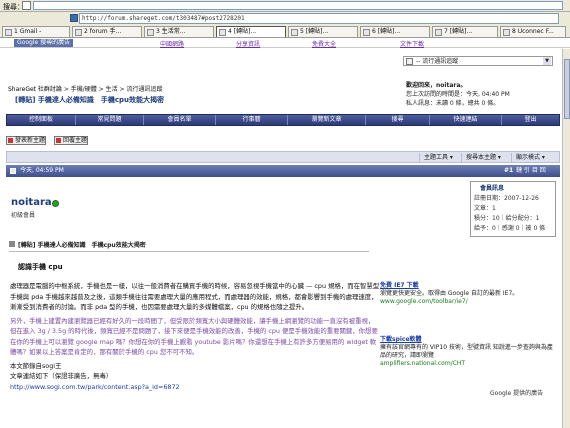 This screenshot has width=570, height=428. I want to click on google-link: 文件下載, so click(412, 43).